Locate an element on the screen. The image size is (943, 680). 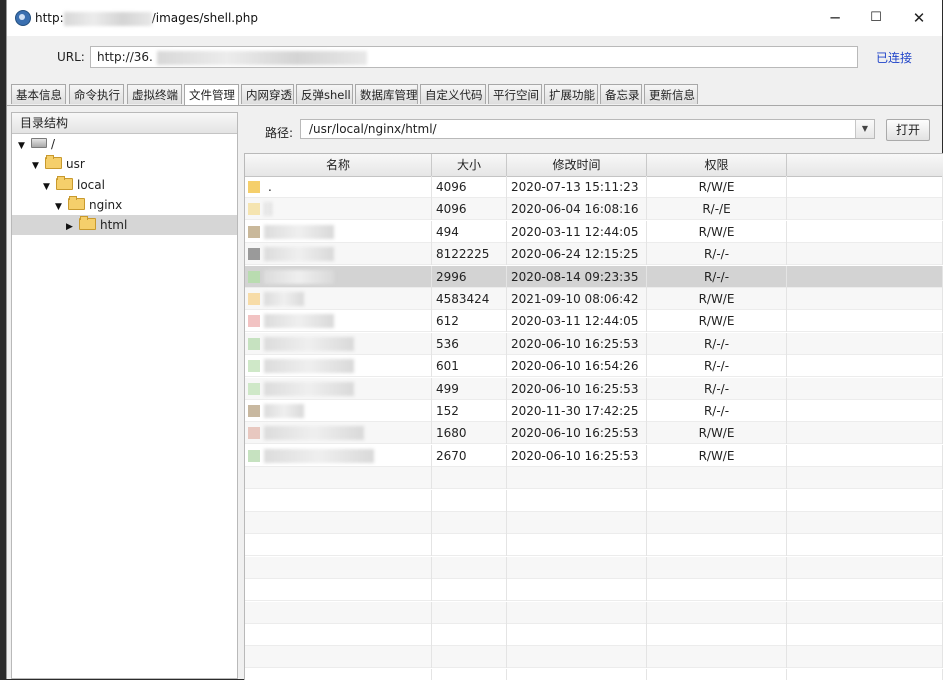
column-modified: 修改时间 is located at coordinates (577, 165).